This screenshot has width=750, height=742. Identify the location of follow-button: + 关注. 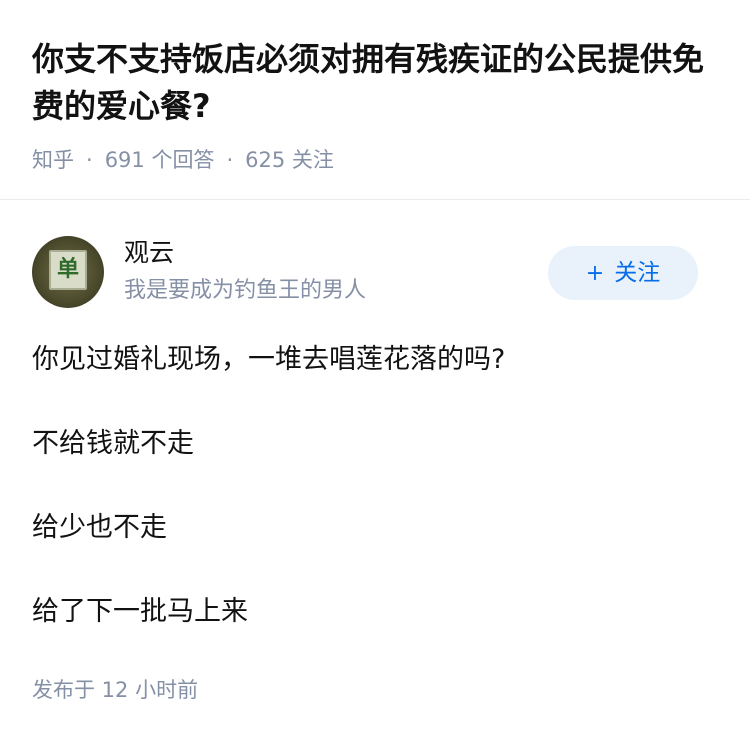
(623, 273).